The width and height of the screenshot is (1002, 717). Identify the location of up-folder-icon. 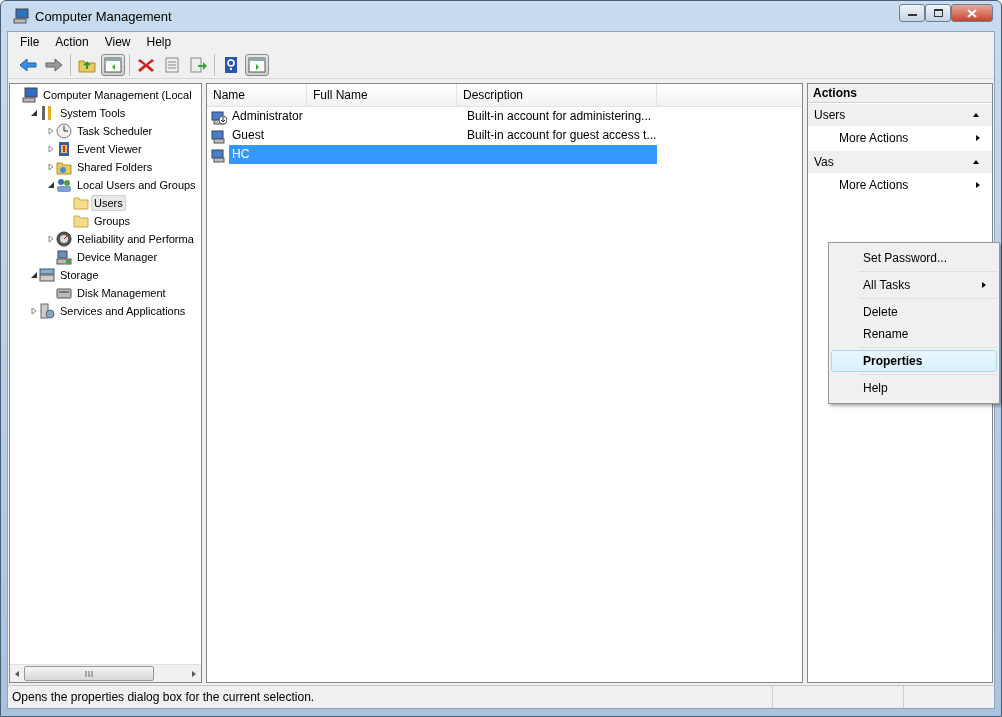
(87, 65).